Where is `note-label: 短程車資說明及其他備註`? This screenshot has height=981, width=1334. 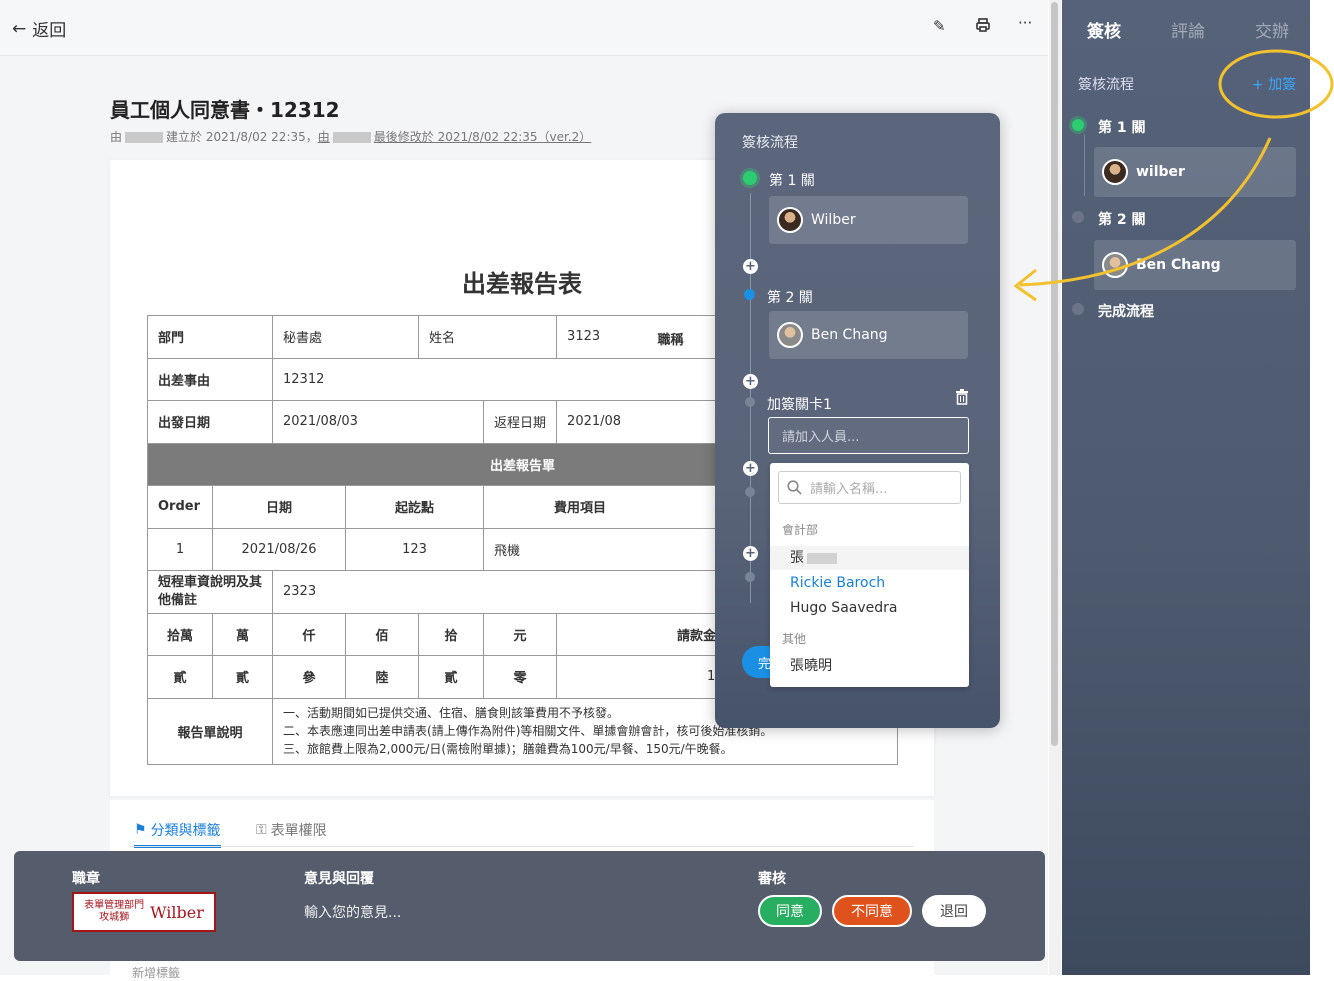
note-label: 短程車資說明及其他備註 is located at coordinates (210, 592).